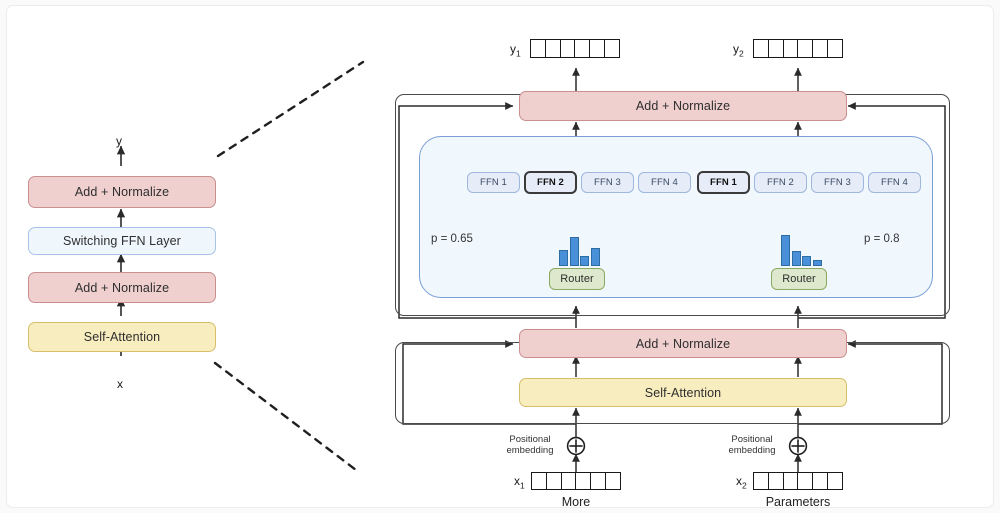 Image resolution: width=1000 pixels, height=513 pixels. Describe the element at coordinates (452, 239) in the screenshot. I see `probability-label-left: p = 0.65` at that location.